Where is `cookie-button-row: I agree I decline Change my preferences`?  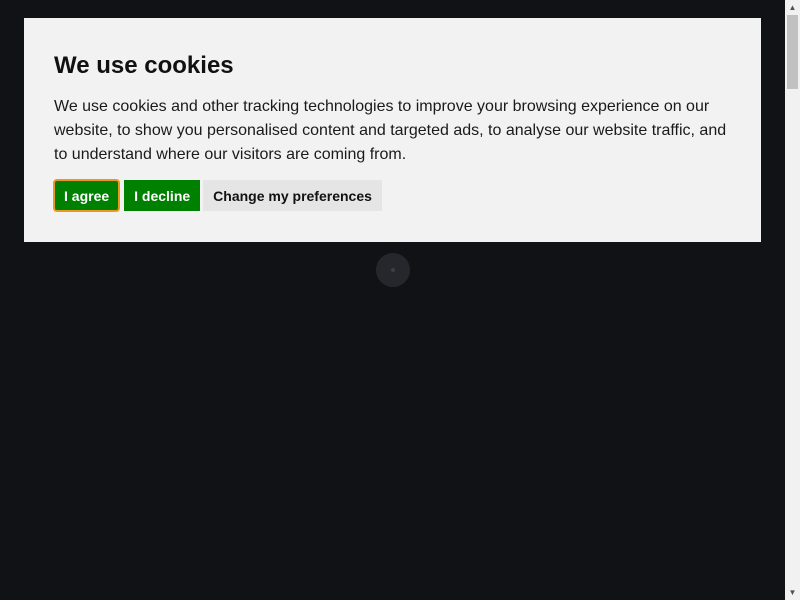 cookie-button-row: I agree I decline Change my preferences is located at coordinates (391, 195).